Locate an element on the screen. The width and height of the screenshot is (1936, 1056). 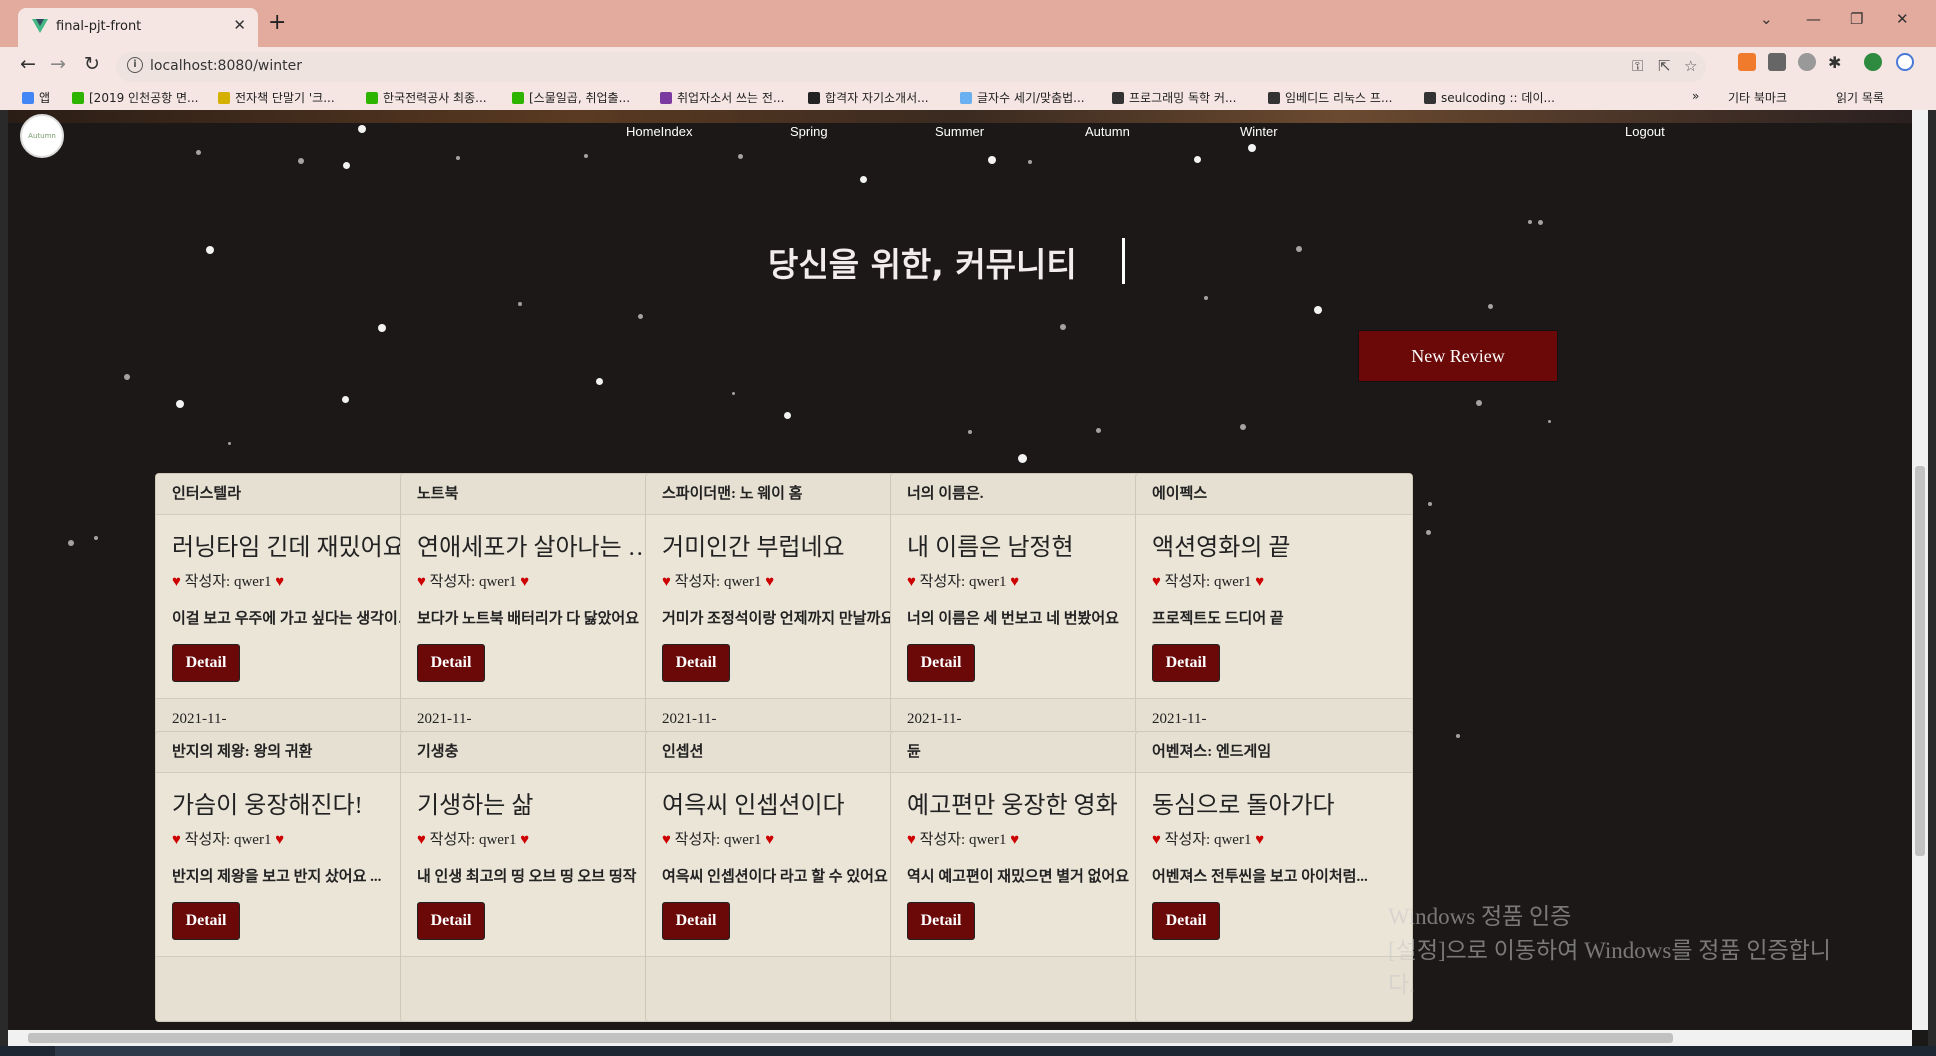
bookmark-star-icon: ☆ is located at coordinates (1690, 66).